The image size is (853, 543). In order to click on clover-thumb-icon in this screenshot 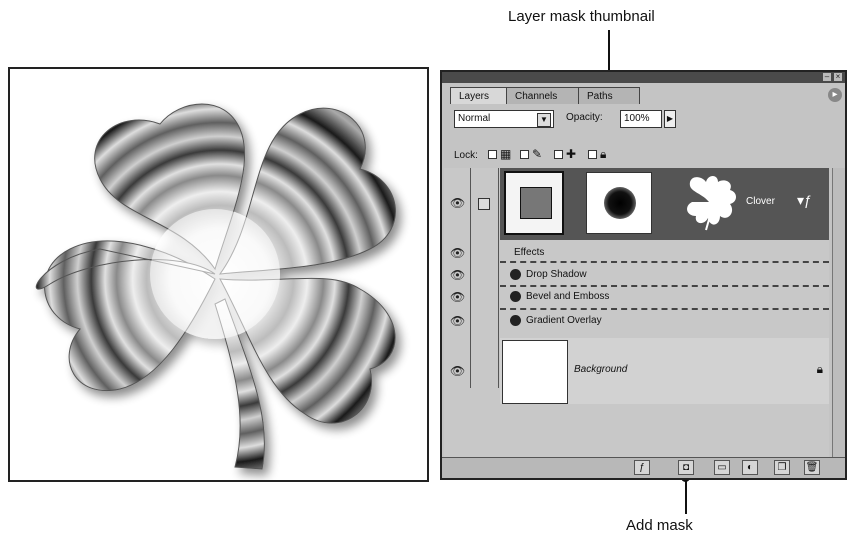, I will do `click(711, 203)`.